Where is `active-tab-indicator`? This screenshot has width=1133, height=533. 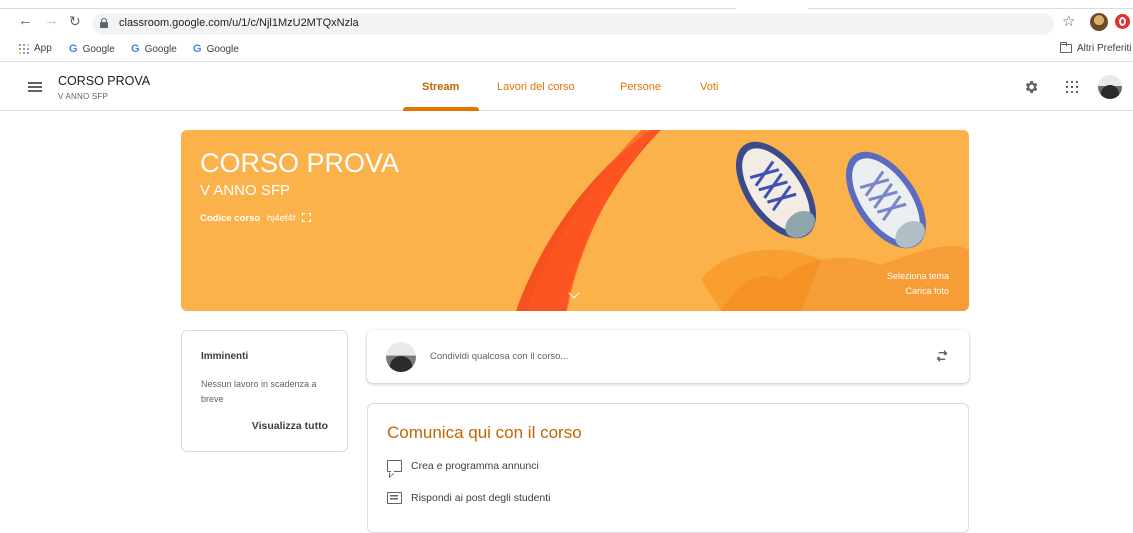 active-tab-indicator is located at coordinates (441, 109).